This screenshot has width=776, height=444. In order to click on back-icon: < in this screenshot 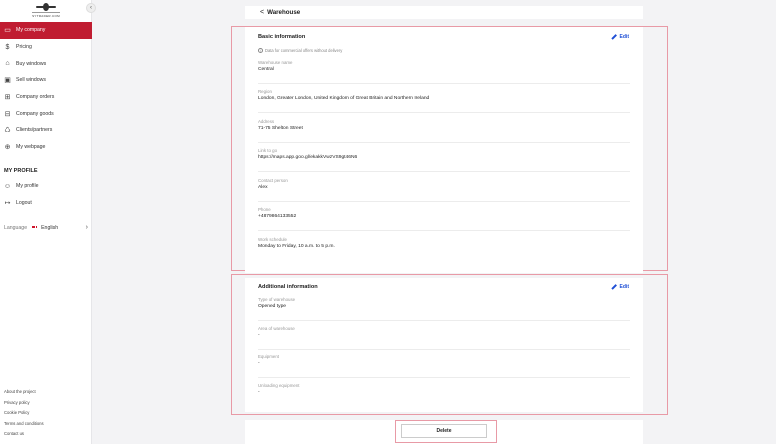, I will do `click(262, 12)`.